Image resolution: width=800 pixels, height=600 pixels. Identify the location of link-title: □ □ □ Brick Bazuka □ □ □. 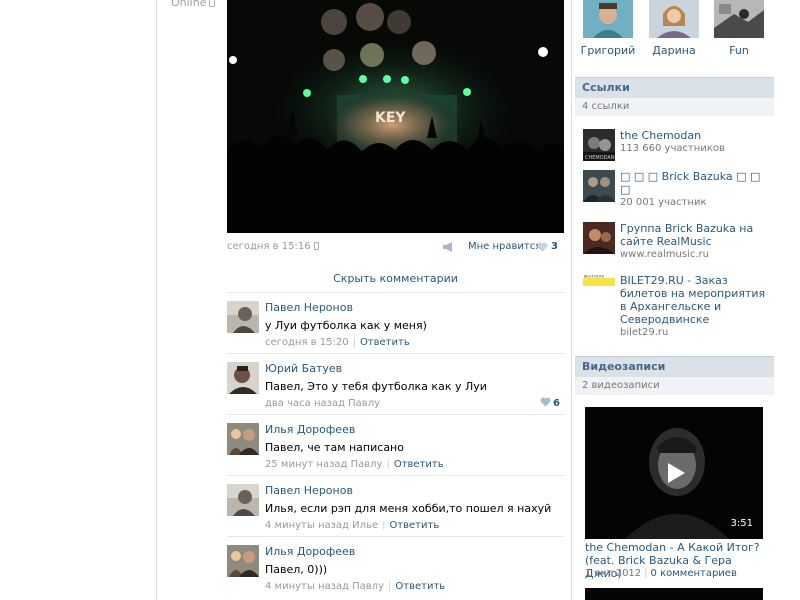
(695, 183).